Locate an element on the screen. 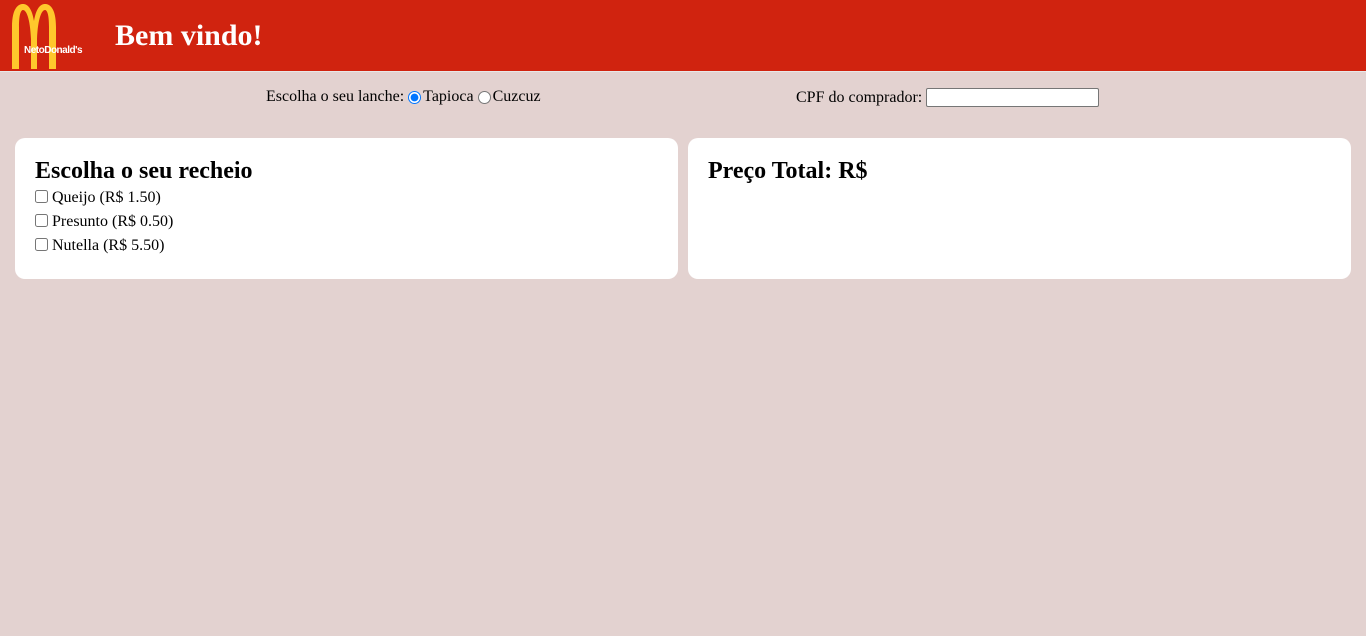 This screenshot has height=636, width=1366. lanche-selector: Escolha o seu lanche: Tapioca Cuzcuz is located at coordinates (403, 97).